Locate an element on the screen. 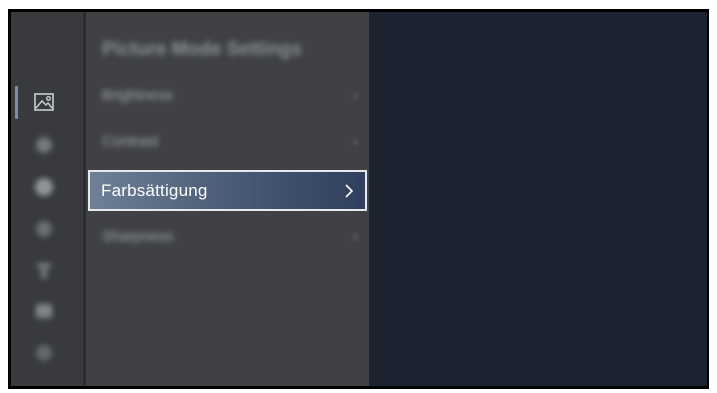  support-icon is located at coordinates (44, 353).